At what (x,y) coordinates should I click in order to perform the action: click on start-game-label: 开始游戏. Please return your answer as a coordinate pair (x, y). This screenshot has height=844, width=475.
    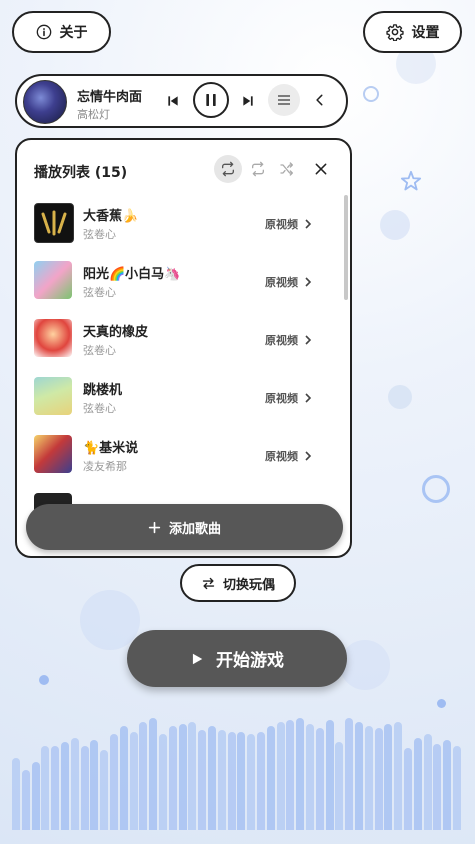
    Looking at the image, I should click on (250, 661).